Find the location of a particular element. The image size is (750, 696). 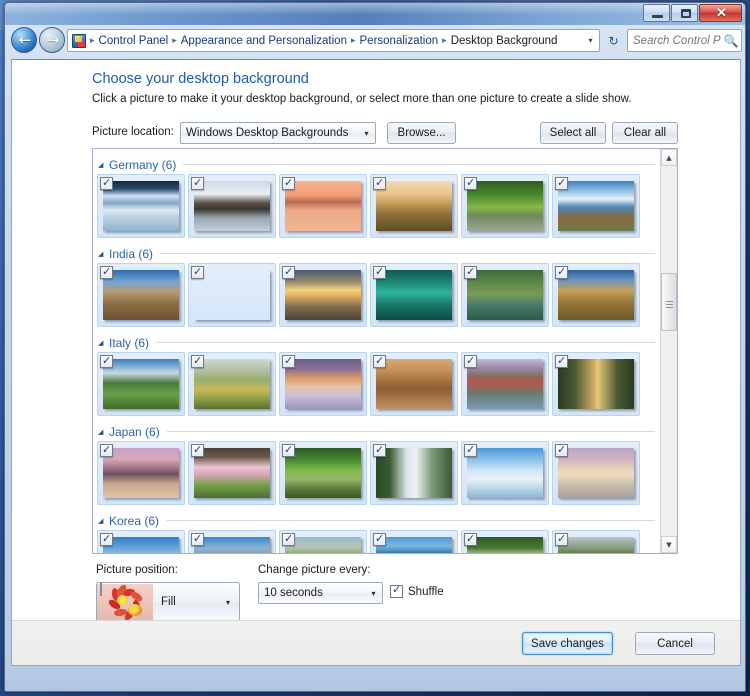

shuffle-option: Shuffle is located at coordinates (417, 590).